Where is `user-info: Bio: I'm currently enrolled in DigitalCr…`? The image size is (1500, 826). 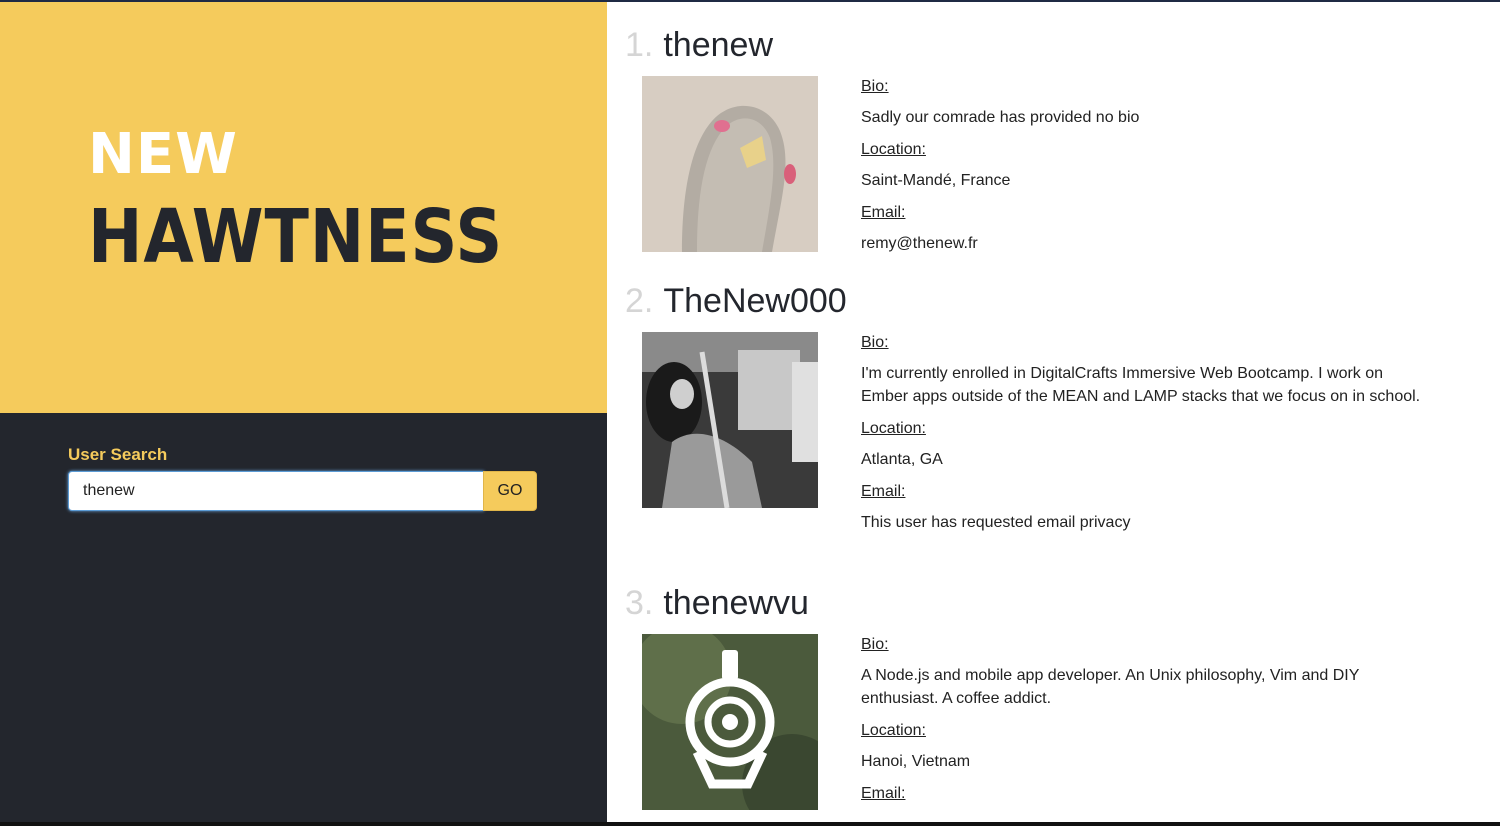 user-info: Bio: I'm currently enrolled in DigitalCr… is located at coordinates (1141, 438).